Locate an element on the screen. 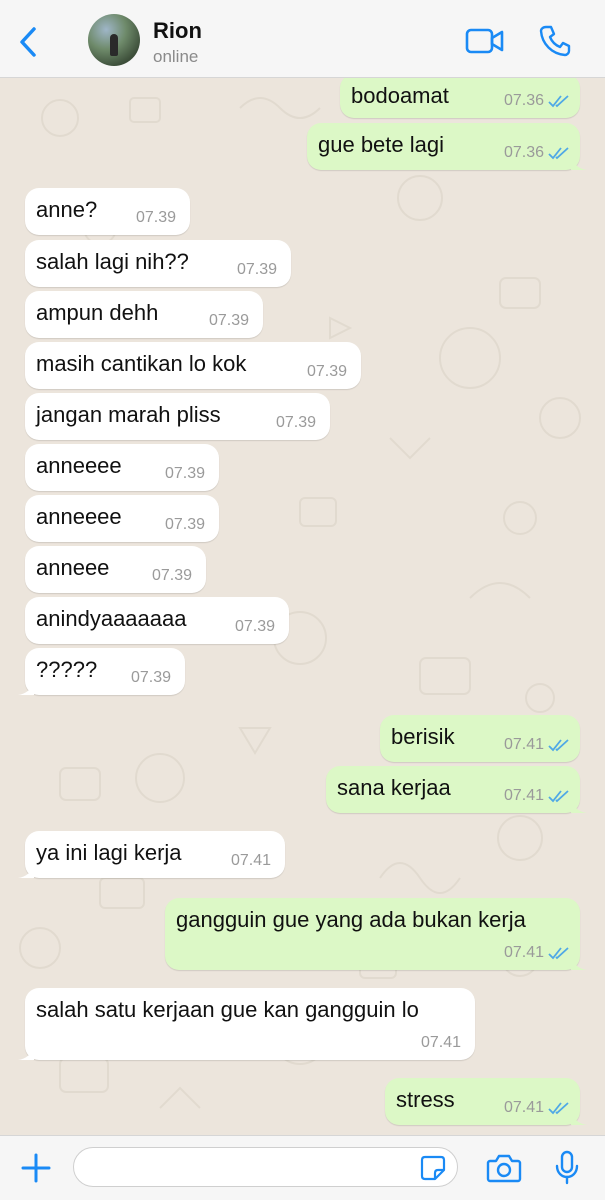 Image resolution: width=605 pixels, height=1200 pixels. sticker-icon is located at coordinates (433, 1168).